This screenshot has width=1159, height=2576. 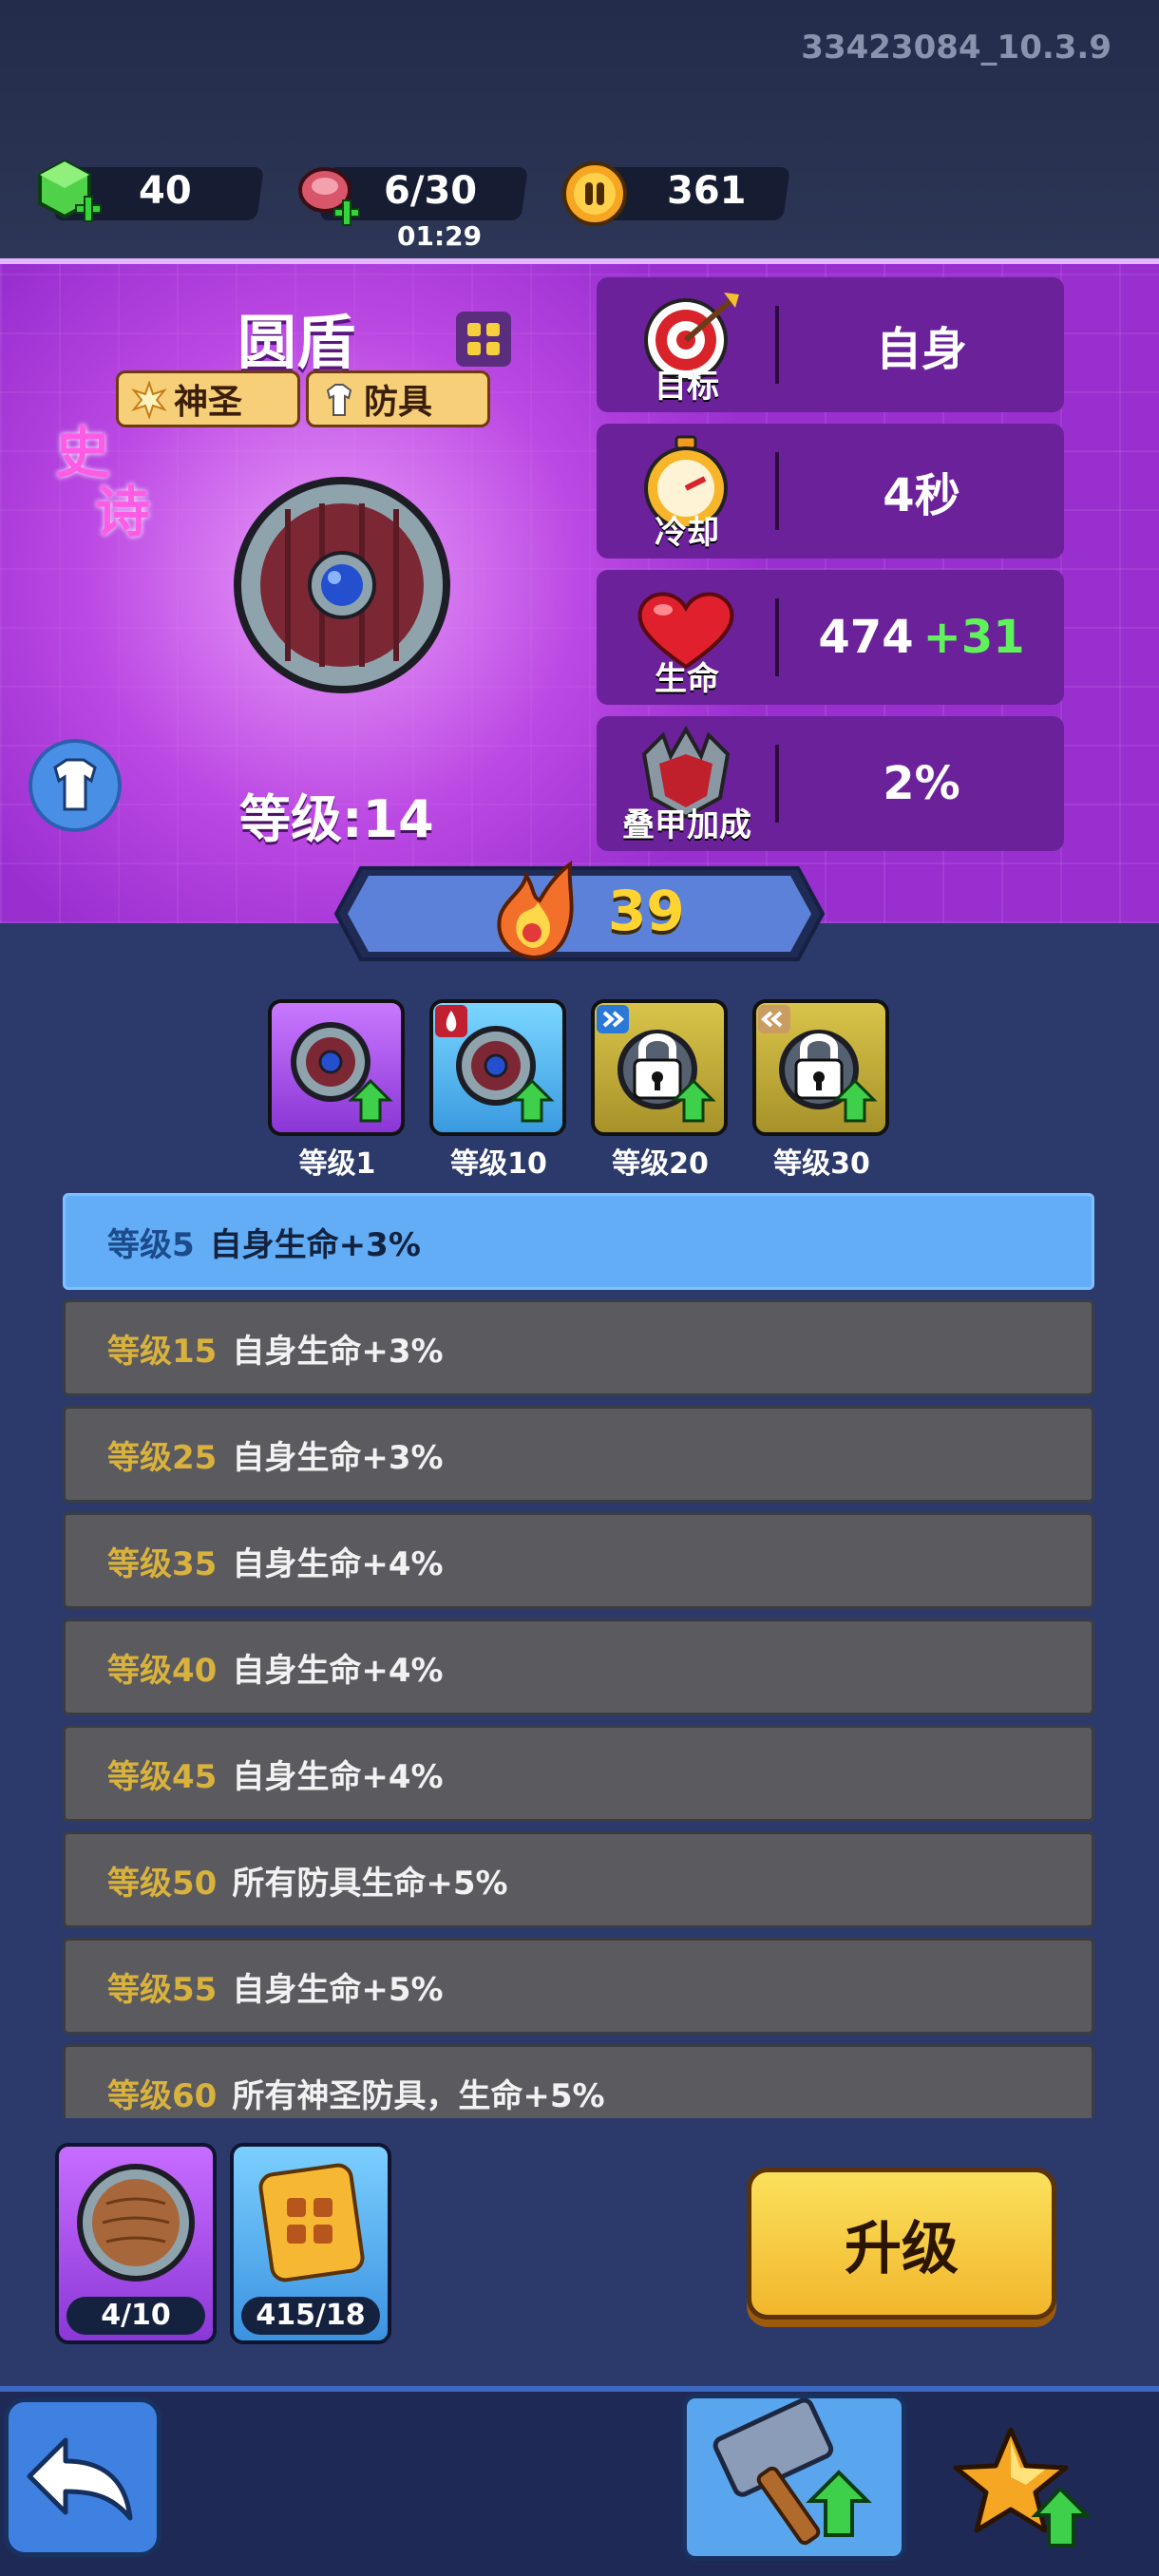 What do you see at coordinates (483, 339) in the screenshot?
I see `grid-icon` at bounding box center [483, 339].